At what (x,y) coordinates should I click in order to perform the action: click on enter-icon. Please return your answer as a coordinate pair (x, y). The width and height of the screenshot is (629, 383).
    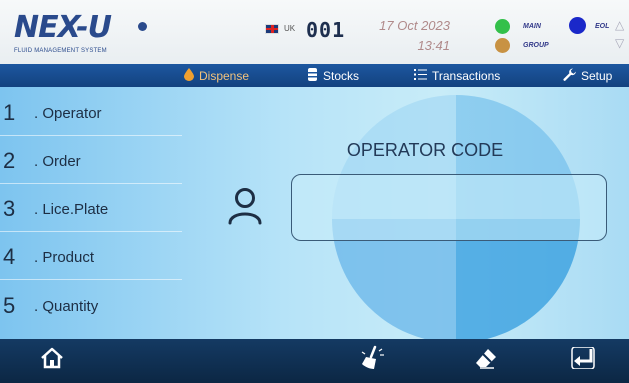
    Looking at the image, I should click on (583, 359).